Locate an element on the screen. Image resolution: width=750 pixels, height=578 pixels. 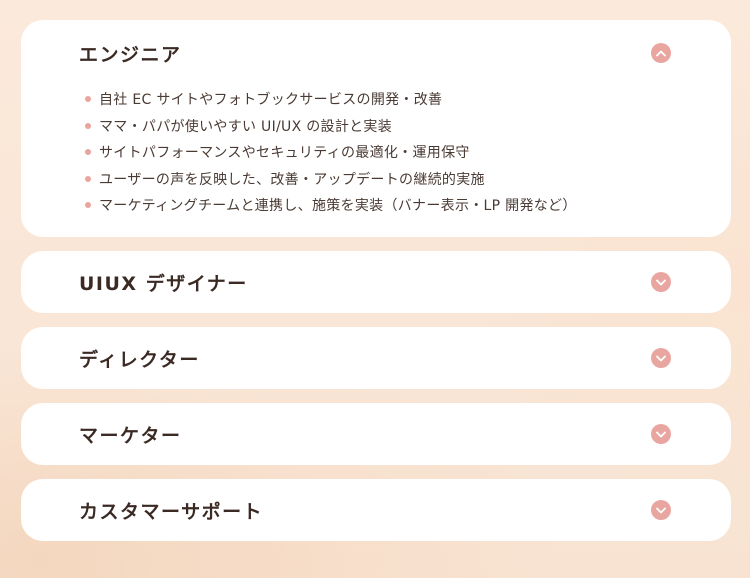
list-item: ユーザーの声を反映した、改善・アップデートの継続的実施 is located at coordinates (388, 179).